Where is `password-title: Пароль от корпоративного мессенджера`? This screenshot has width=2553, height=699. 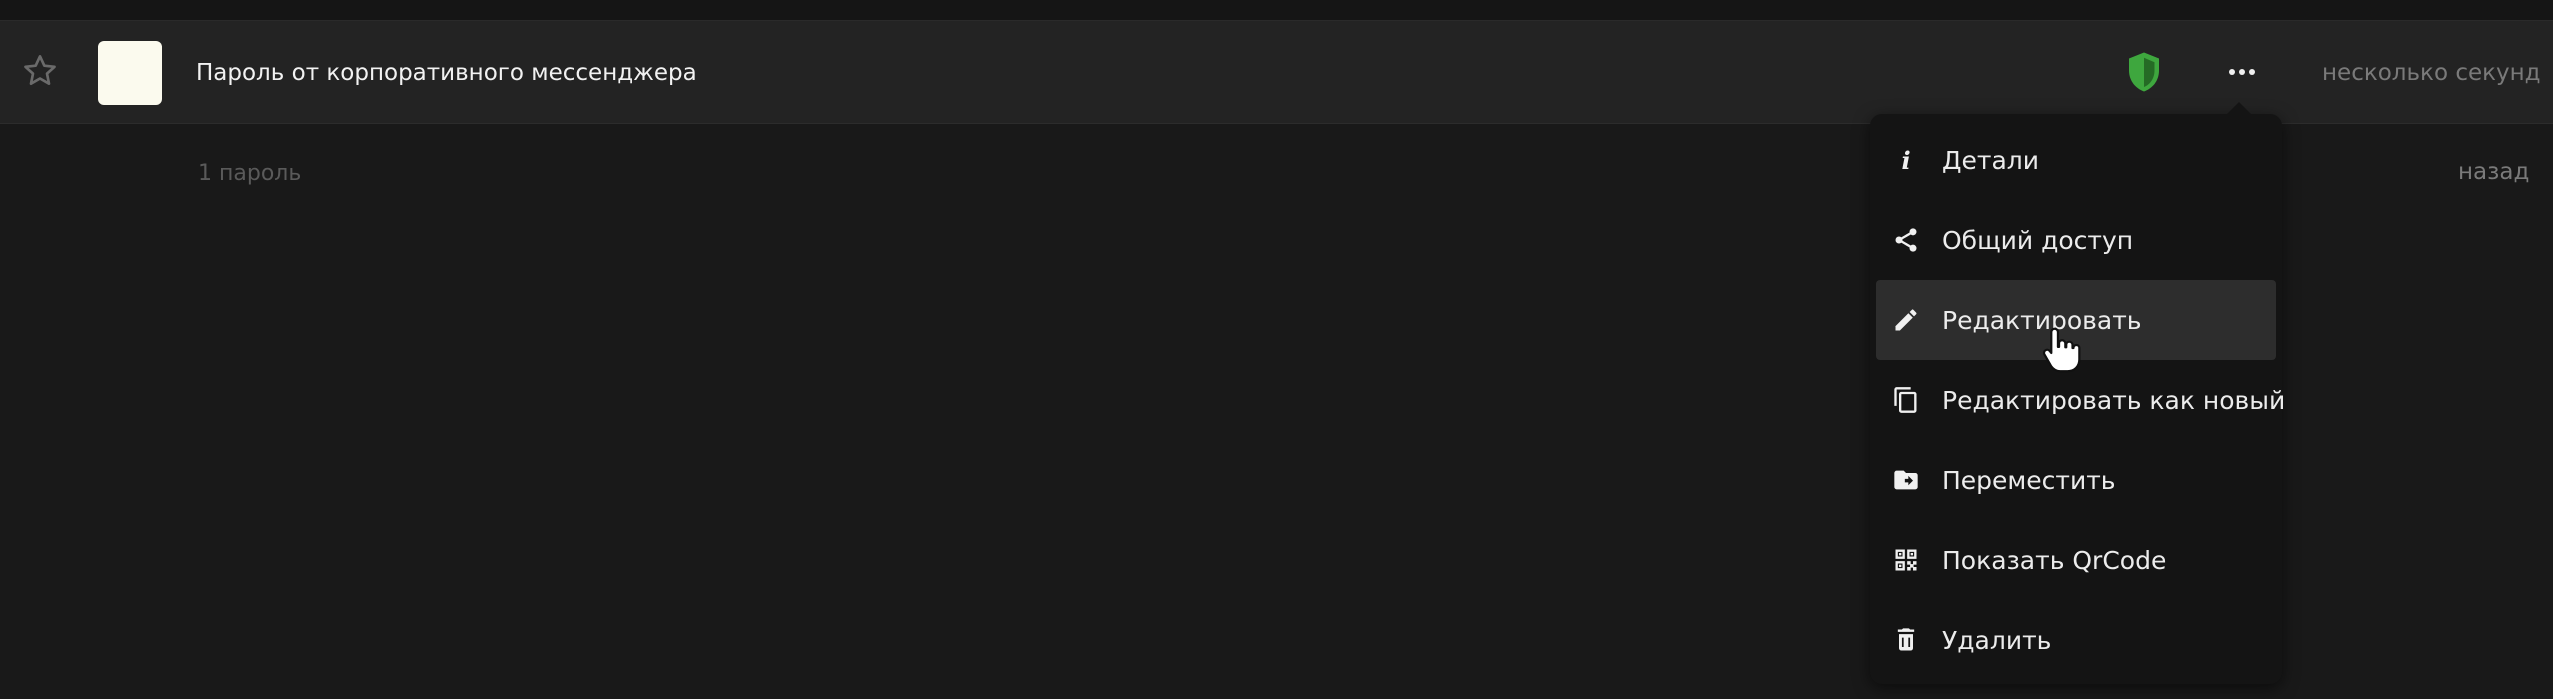 password-title: Пароль от корпоративного мессенджера is located at coordinates (446, 73).